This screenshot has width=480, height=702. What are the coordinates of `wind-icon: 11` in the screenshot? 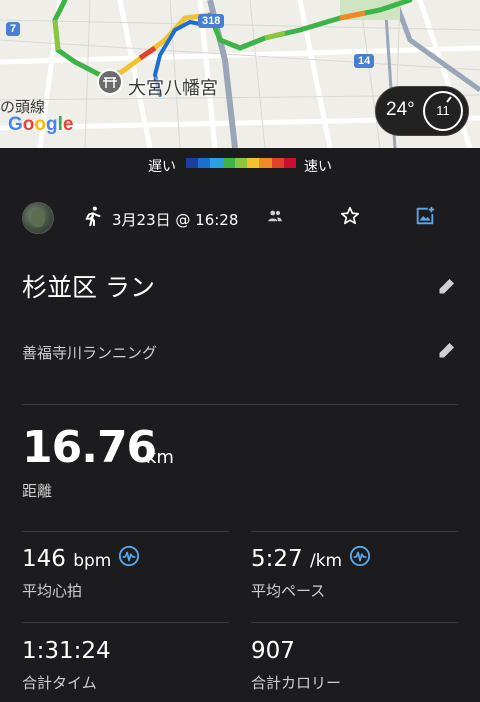 It's located at (443, 111).